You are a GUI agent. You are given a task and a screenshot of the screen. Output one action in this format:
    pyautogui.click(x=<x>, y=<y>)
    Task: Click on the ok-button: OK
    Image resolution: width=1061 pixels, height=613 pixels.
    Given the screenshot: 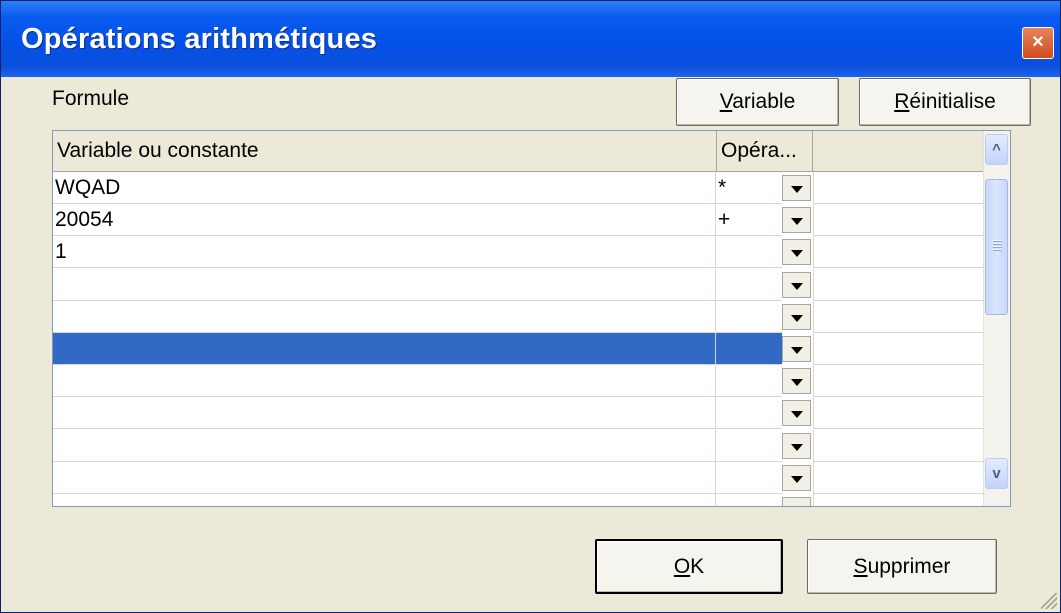 What is the action you would take?
    pyautogui.click(x=689, y=566)
    